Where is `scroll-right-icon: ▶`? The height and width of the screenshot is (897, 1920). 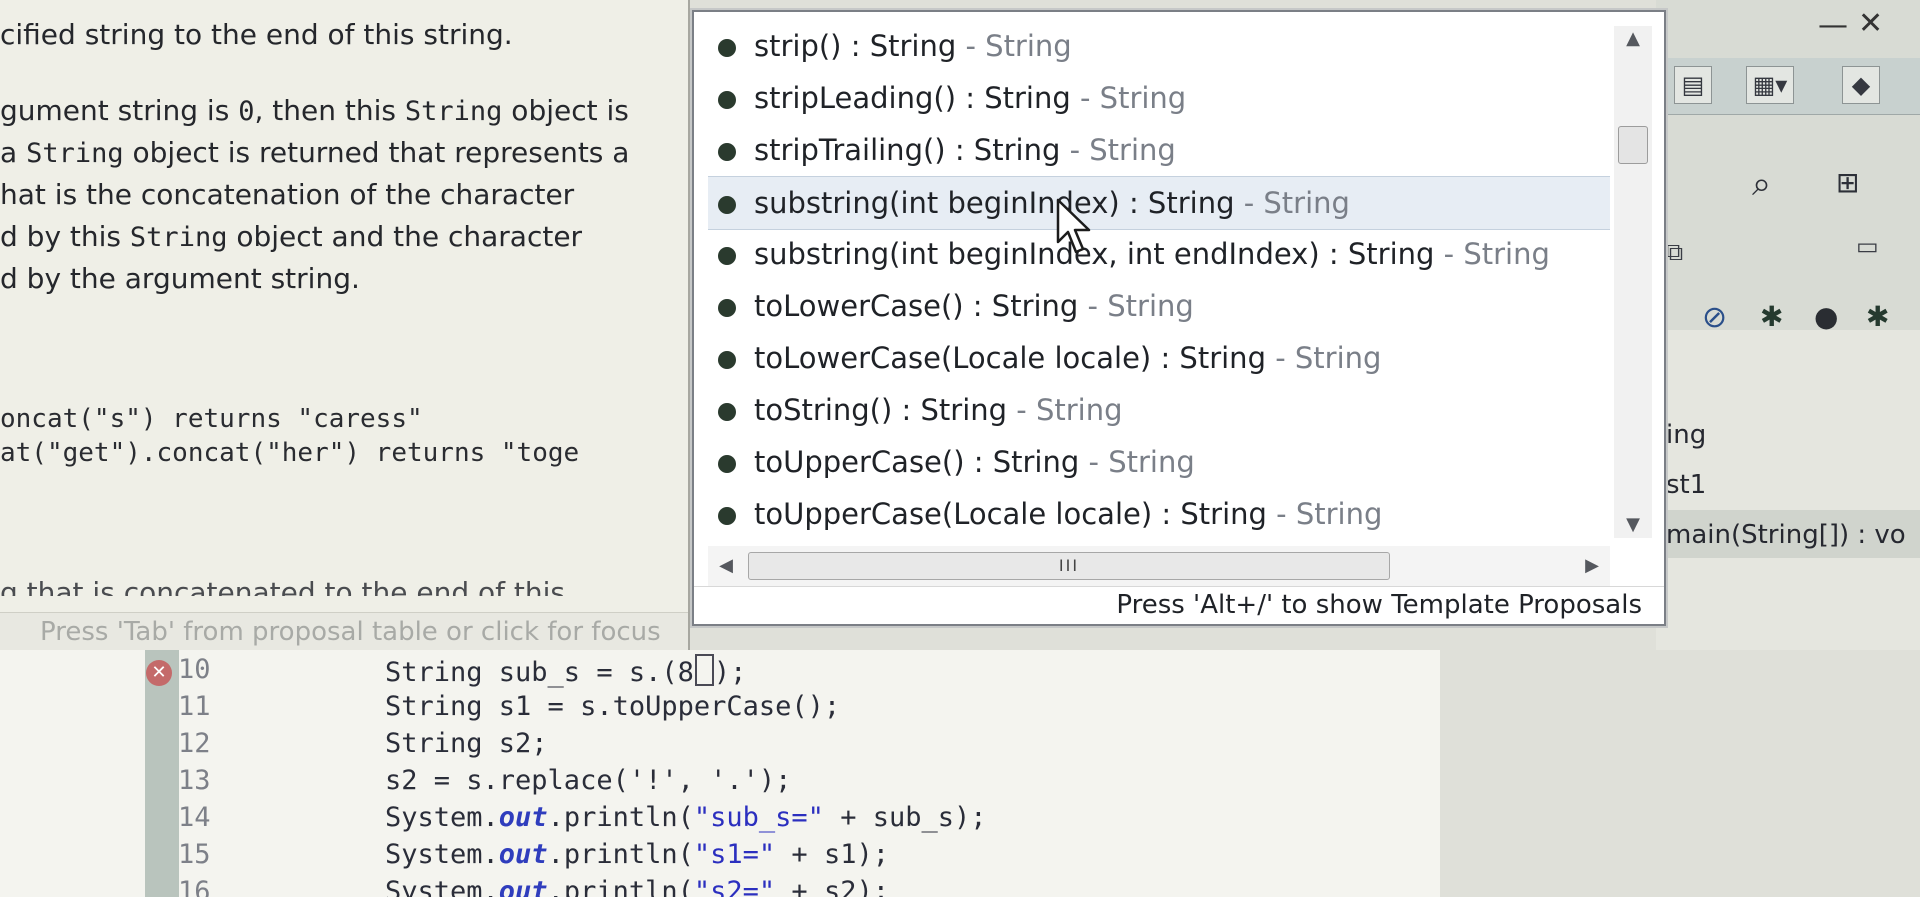
scroll-right-icon: ▶ is located at coordinates (1592, 566).